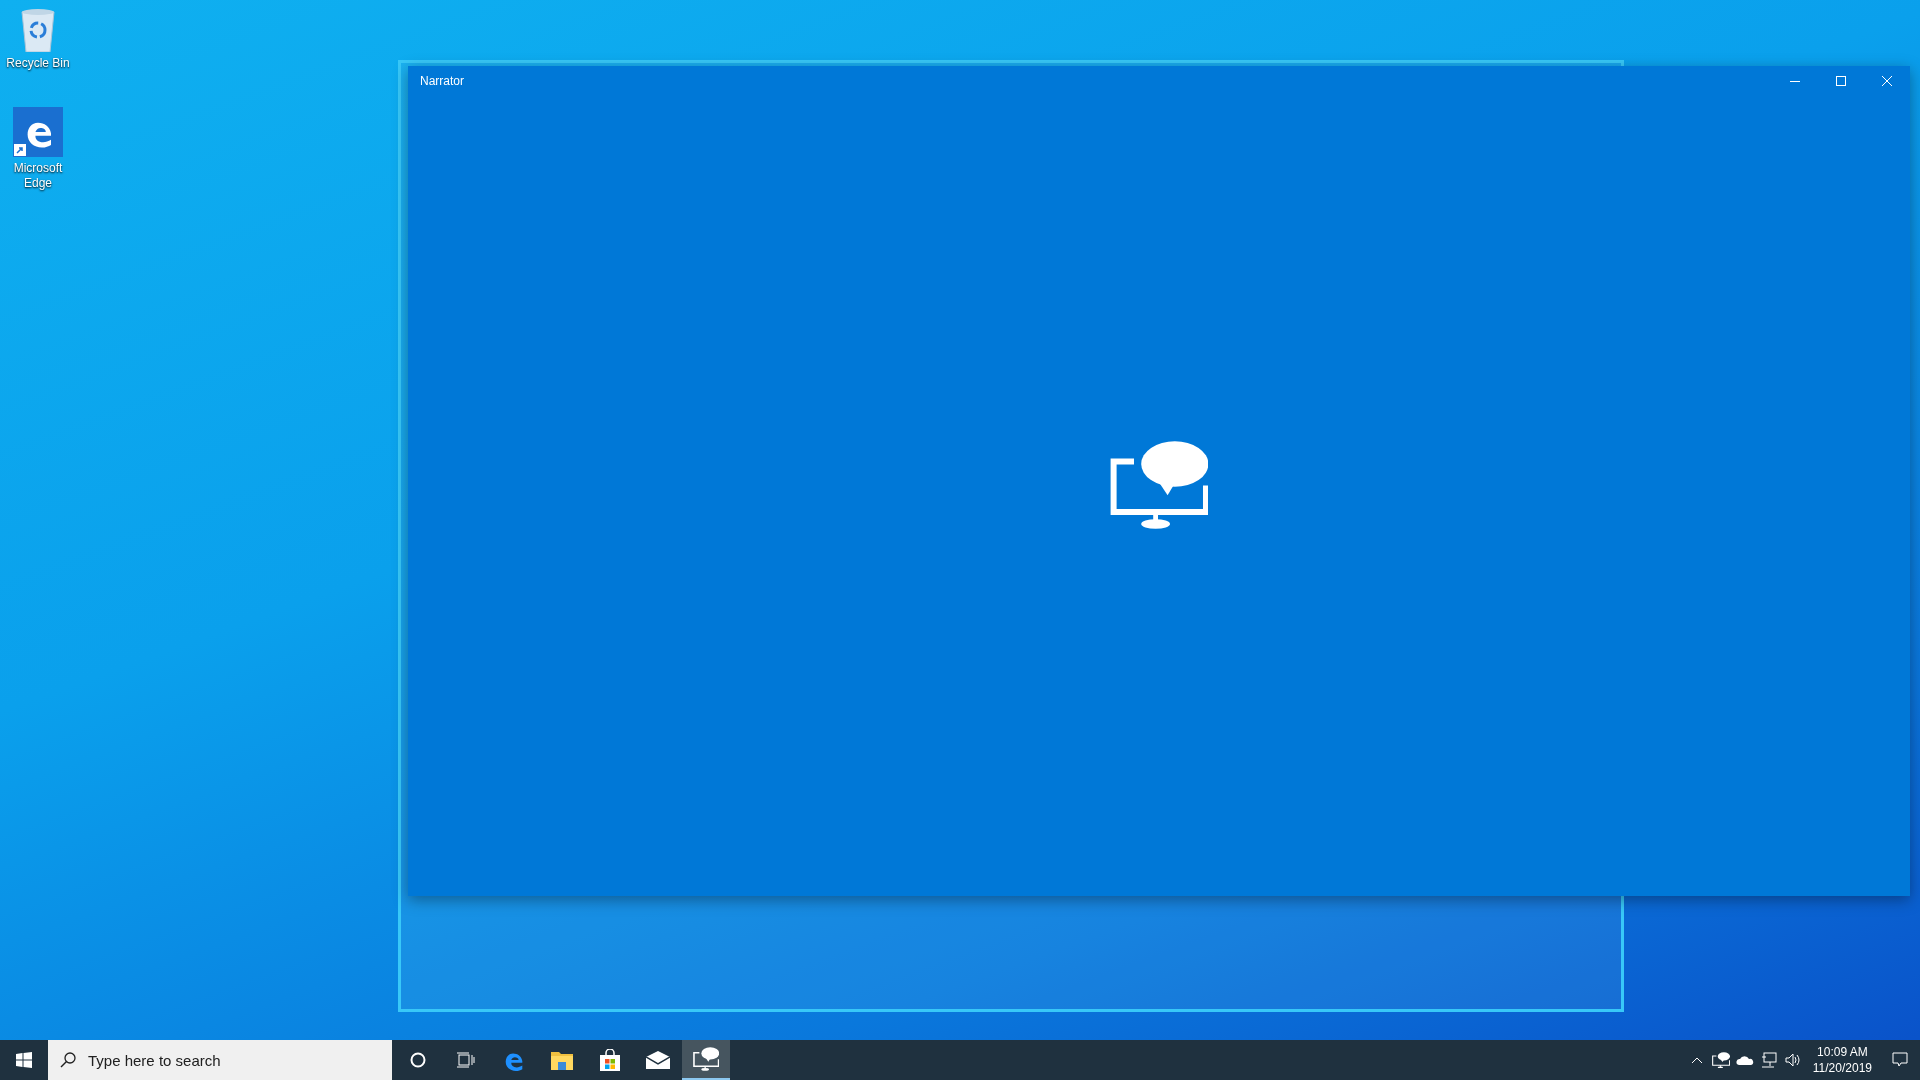 The image size is (1920, 1080). What do you see at coordinates (1842, 1060) in the screenshot?
I see `clock: 10:09 AM 11/20/2019` at bounding box center [1842, 1060].